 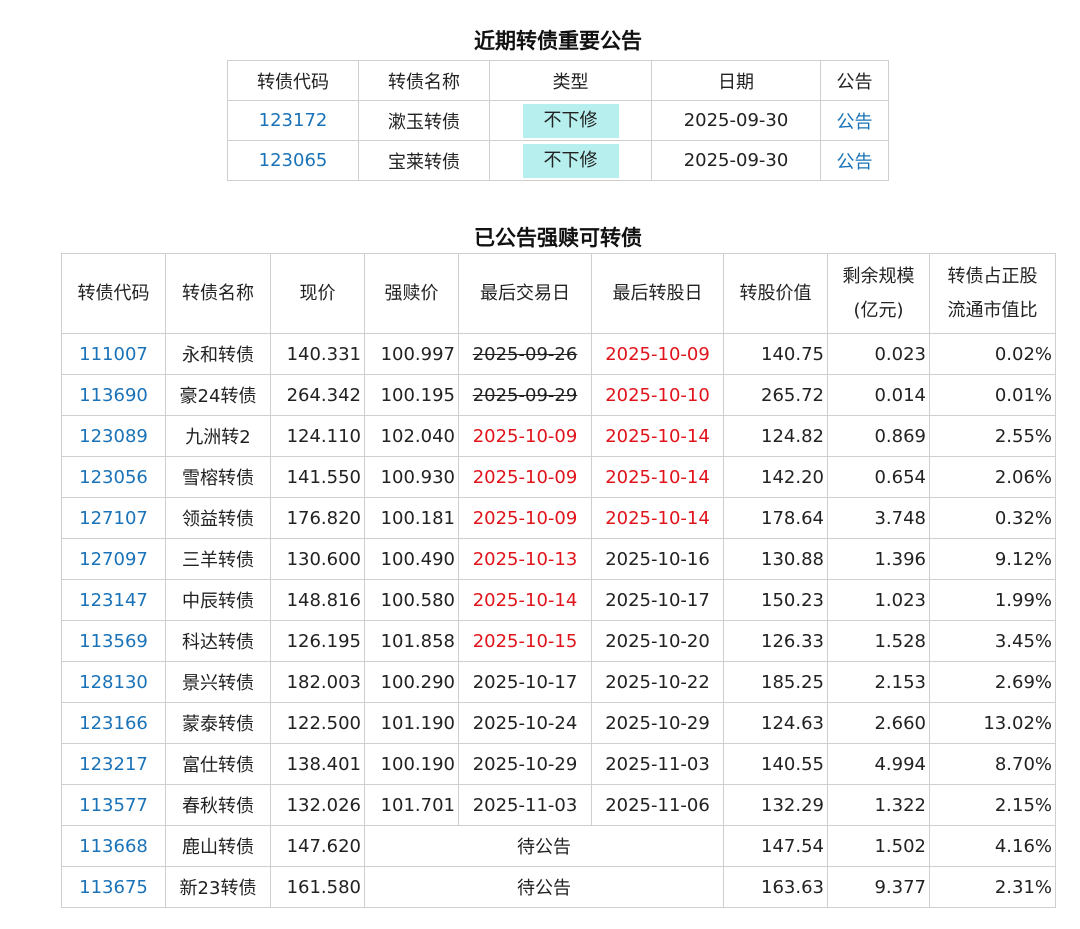 What do you see at coordinates (657, 723) in the screenshot?
I see `last-convert-date: 2025-10-29` at bounding box center [657, 723].